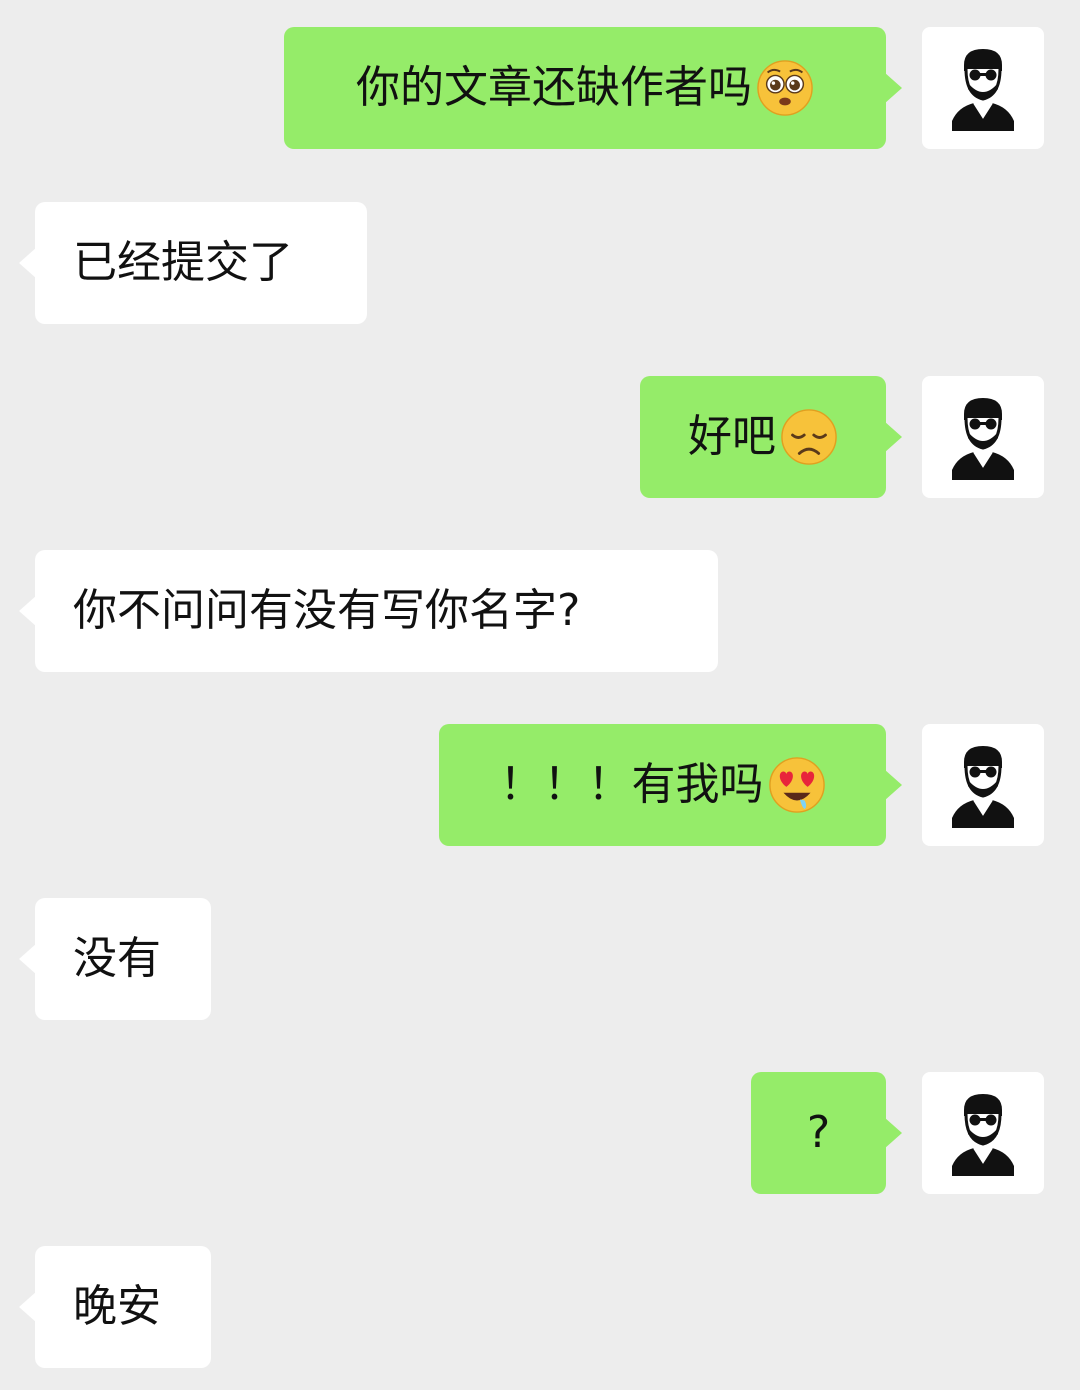  I want to click on incoming-message-bubble: 你不问问有没有写你名字?, so click(368, 611).